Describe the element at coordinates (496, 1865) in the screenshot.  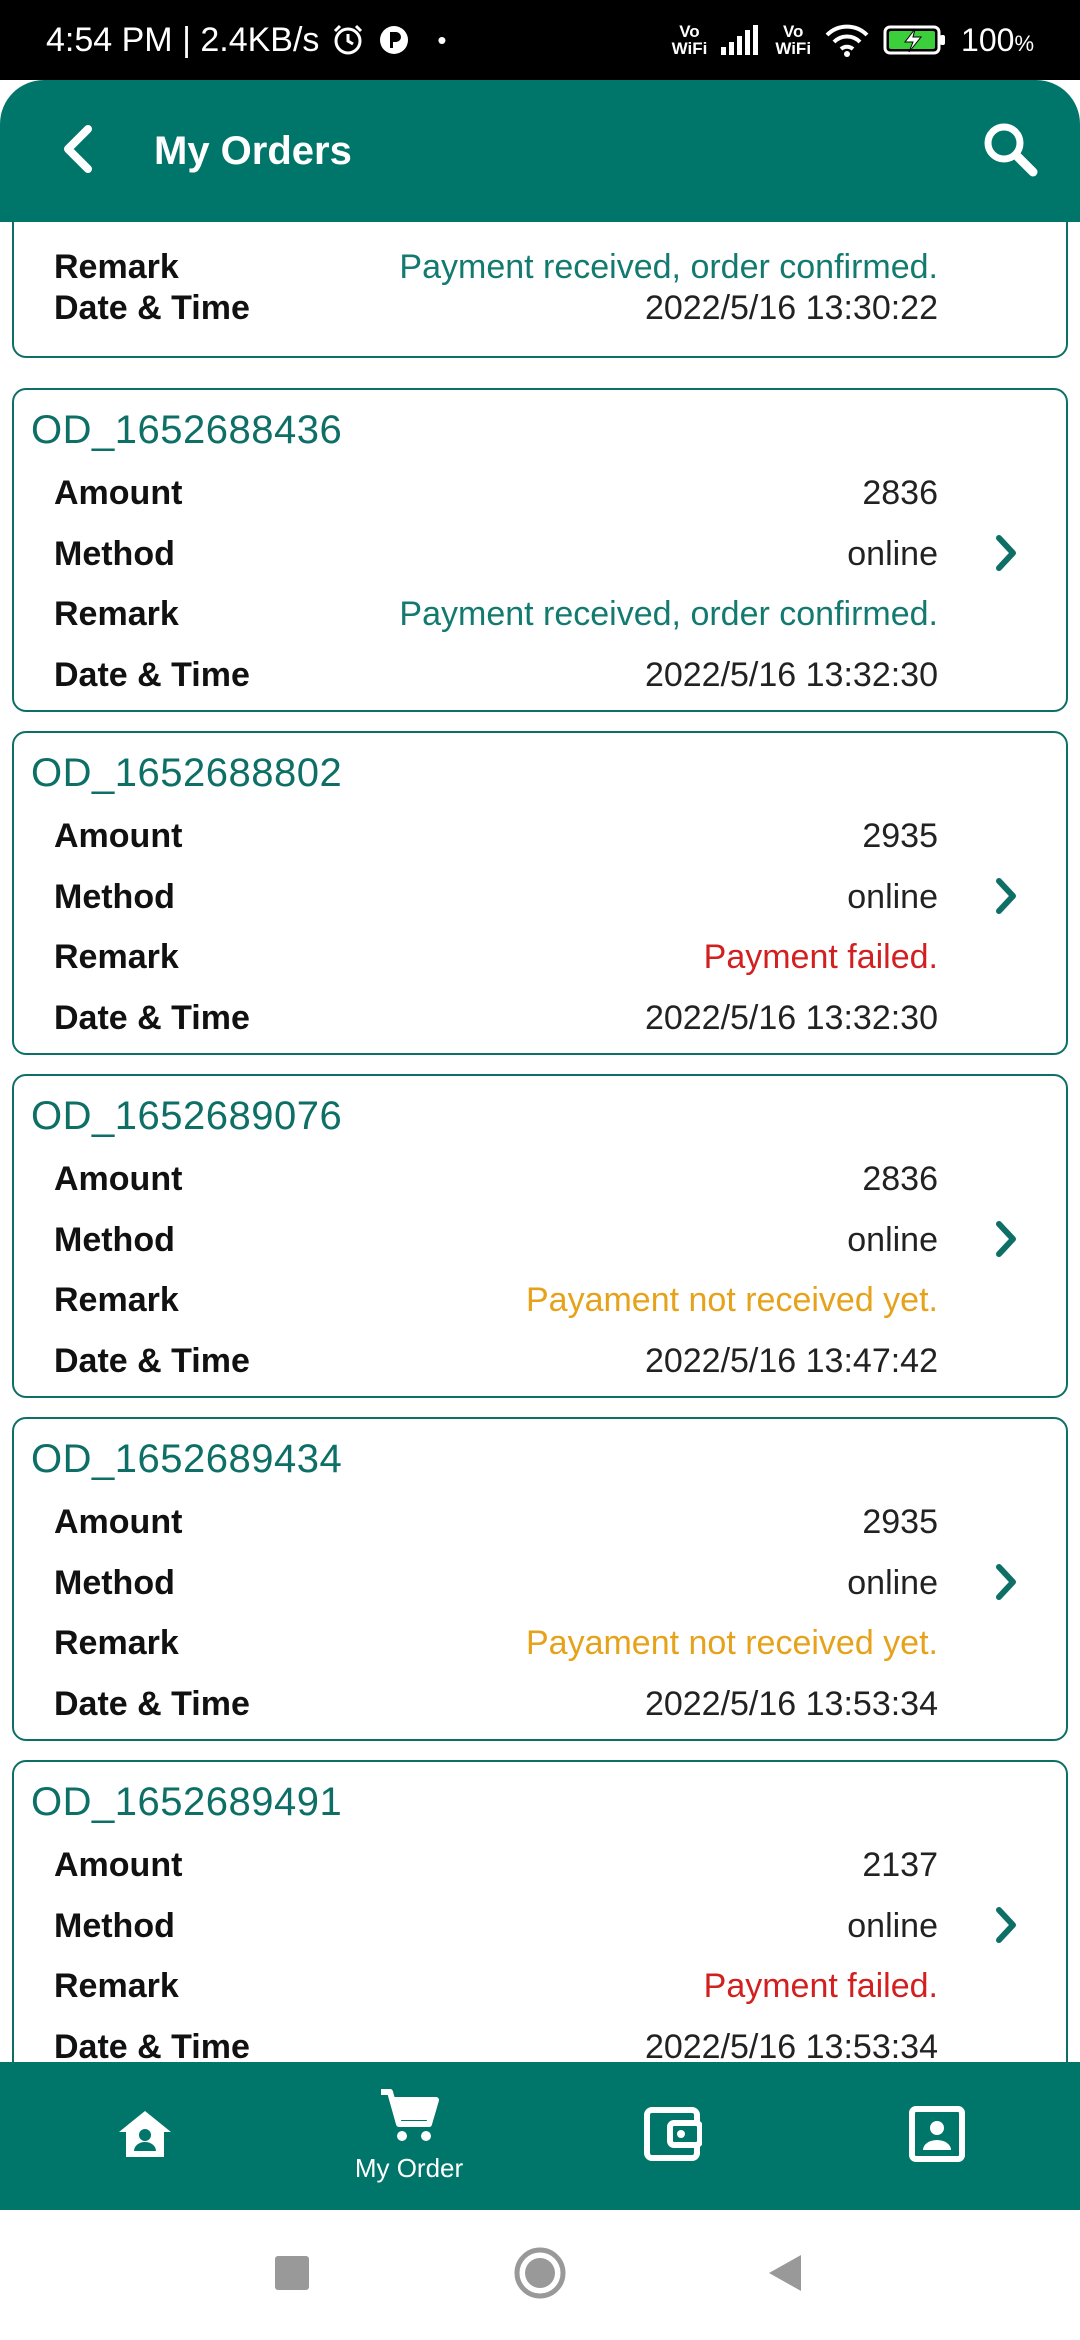
I see `order-amount-row: Amount 2137` at that location.